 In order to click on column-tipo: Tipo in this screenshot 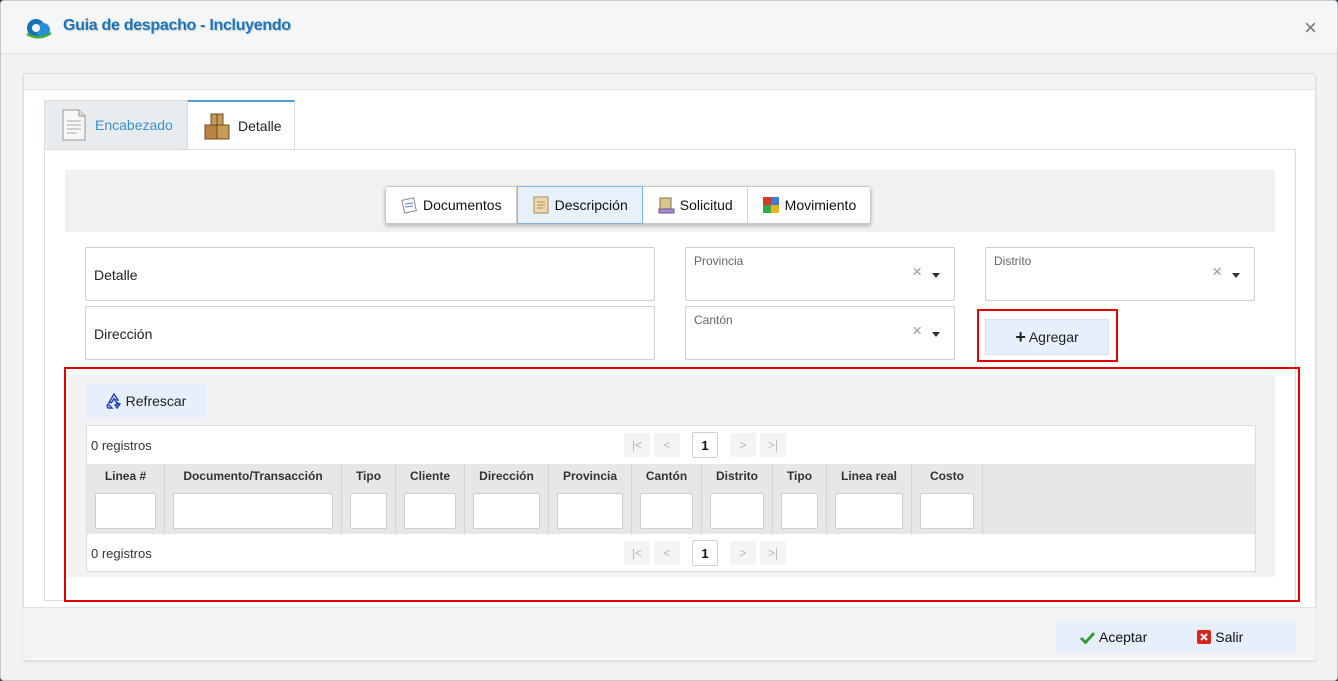, I will do `click(369, 499)`.